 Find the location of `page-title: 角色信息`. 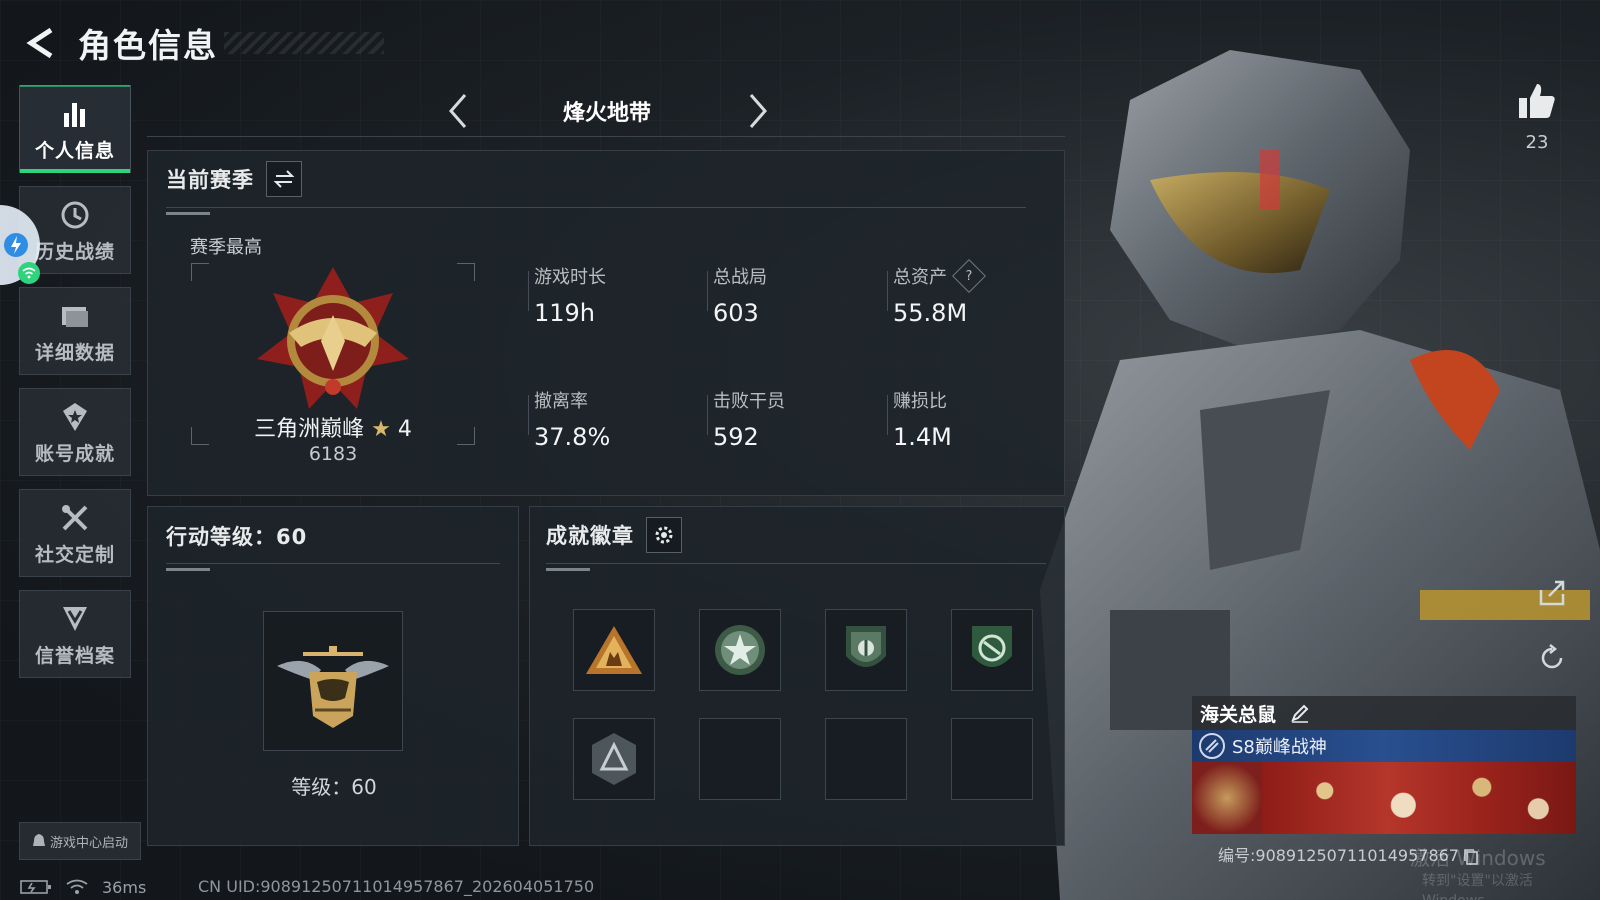

page-title: 角色信息 is located at coordinates (148, 45).